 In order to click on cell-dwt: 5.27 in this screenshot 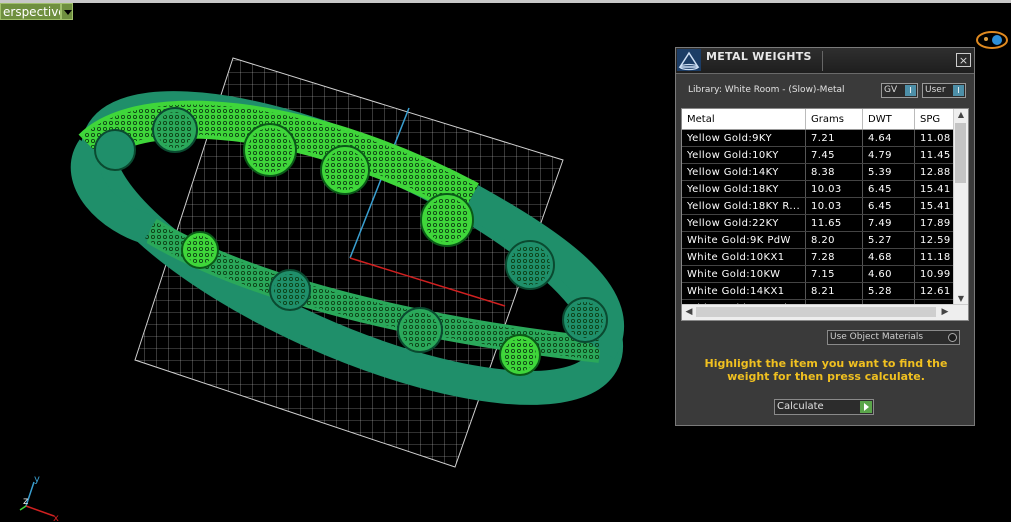, I will do `click(888, 240)`.